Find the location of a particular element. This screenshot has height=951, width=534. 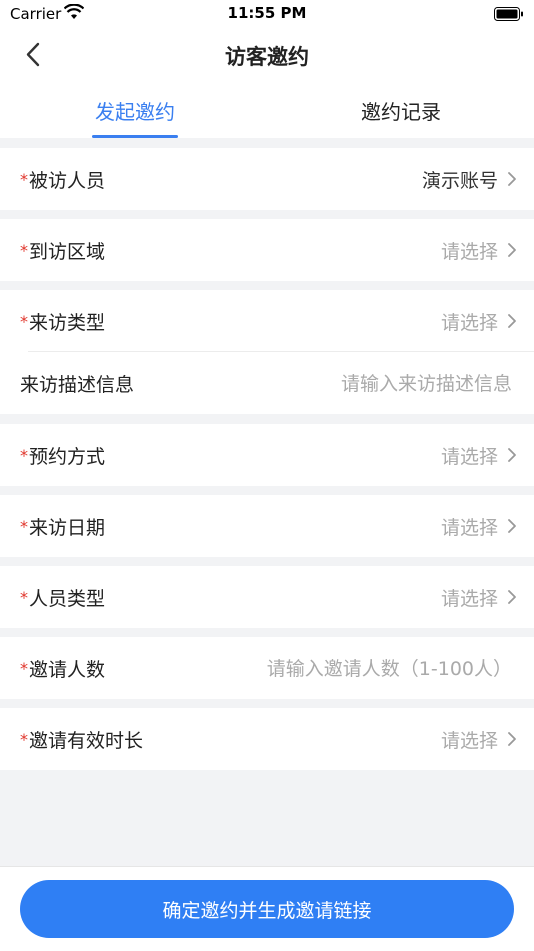

clock: 11:55 PM is located at coordinates (267, 13).